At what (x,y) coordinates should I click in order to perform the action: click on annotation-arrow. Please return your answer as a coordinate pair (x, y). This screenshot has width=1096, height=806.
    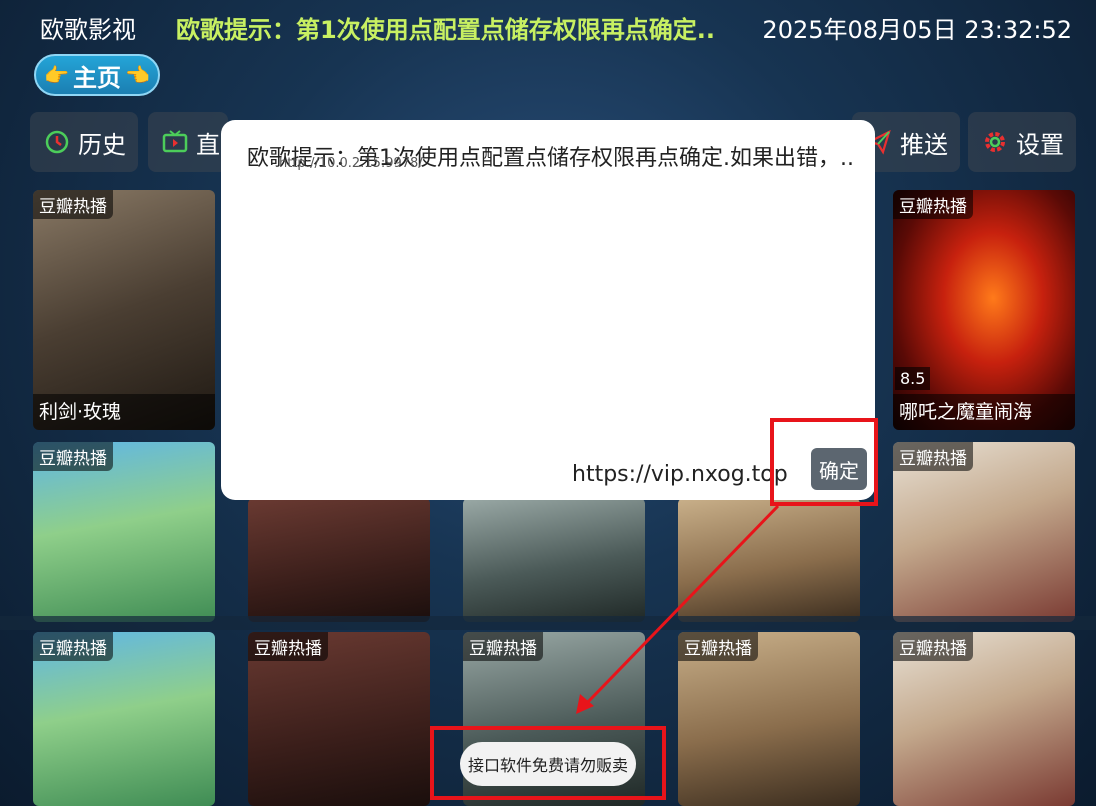
    Looking at the image, I should click on (678, 609).